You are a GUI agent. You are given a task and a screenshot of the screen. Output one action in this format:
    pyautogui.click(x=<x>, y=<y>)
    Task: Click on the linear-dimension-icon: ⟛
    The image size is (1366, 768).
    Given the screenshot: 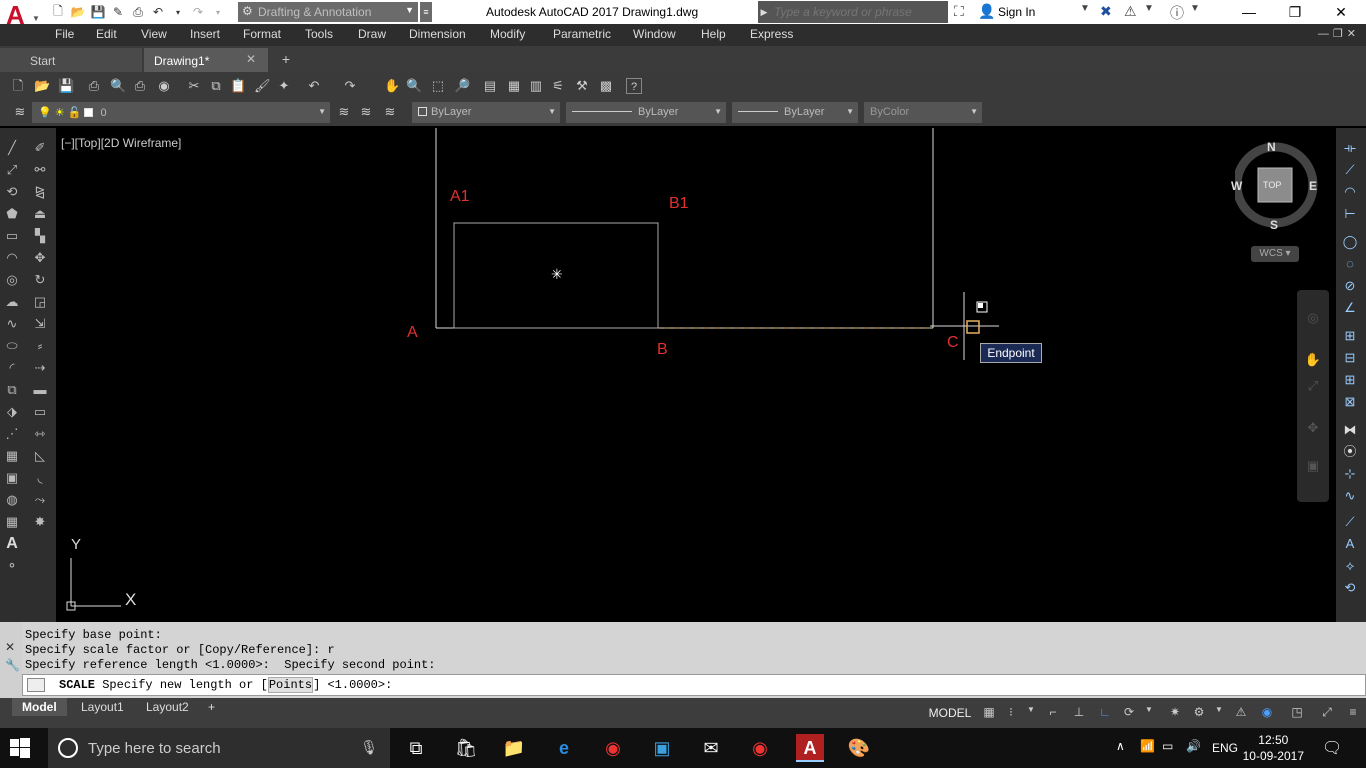 What is the action you would take?
    pyautogui.click(x=1350, y=148)
    